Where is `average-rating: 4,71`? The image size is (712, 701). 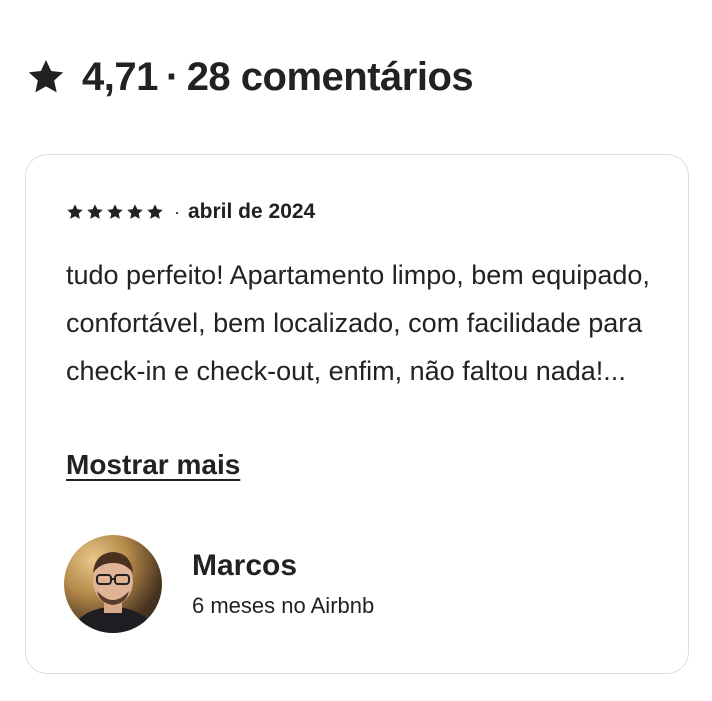 average-rating: 4,71 is located at coordinates (120, 76).